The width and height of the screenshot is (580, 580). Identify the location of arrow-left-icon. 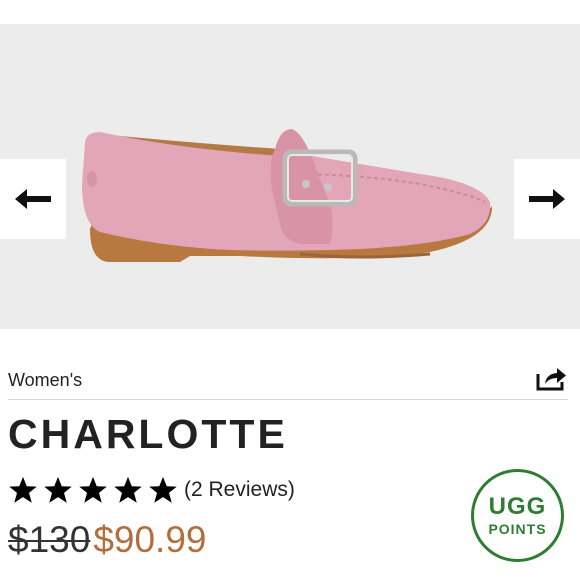
(33, 199).